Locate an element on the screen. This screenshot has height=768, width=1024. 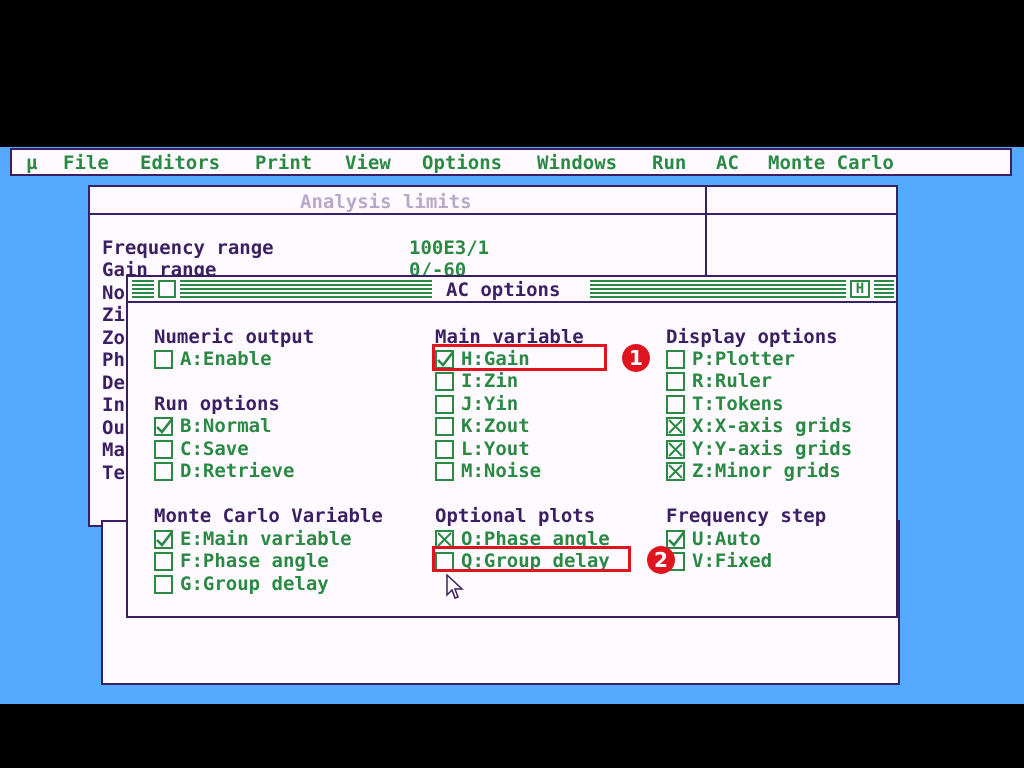
checkbox-label: F:Phase angle is located at coordinates (254, 561).